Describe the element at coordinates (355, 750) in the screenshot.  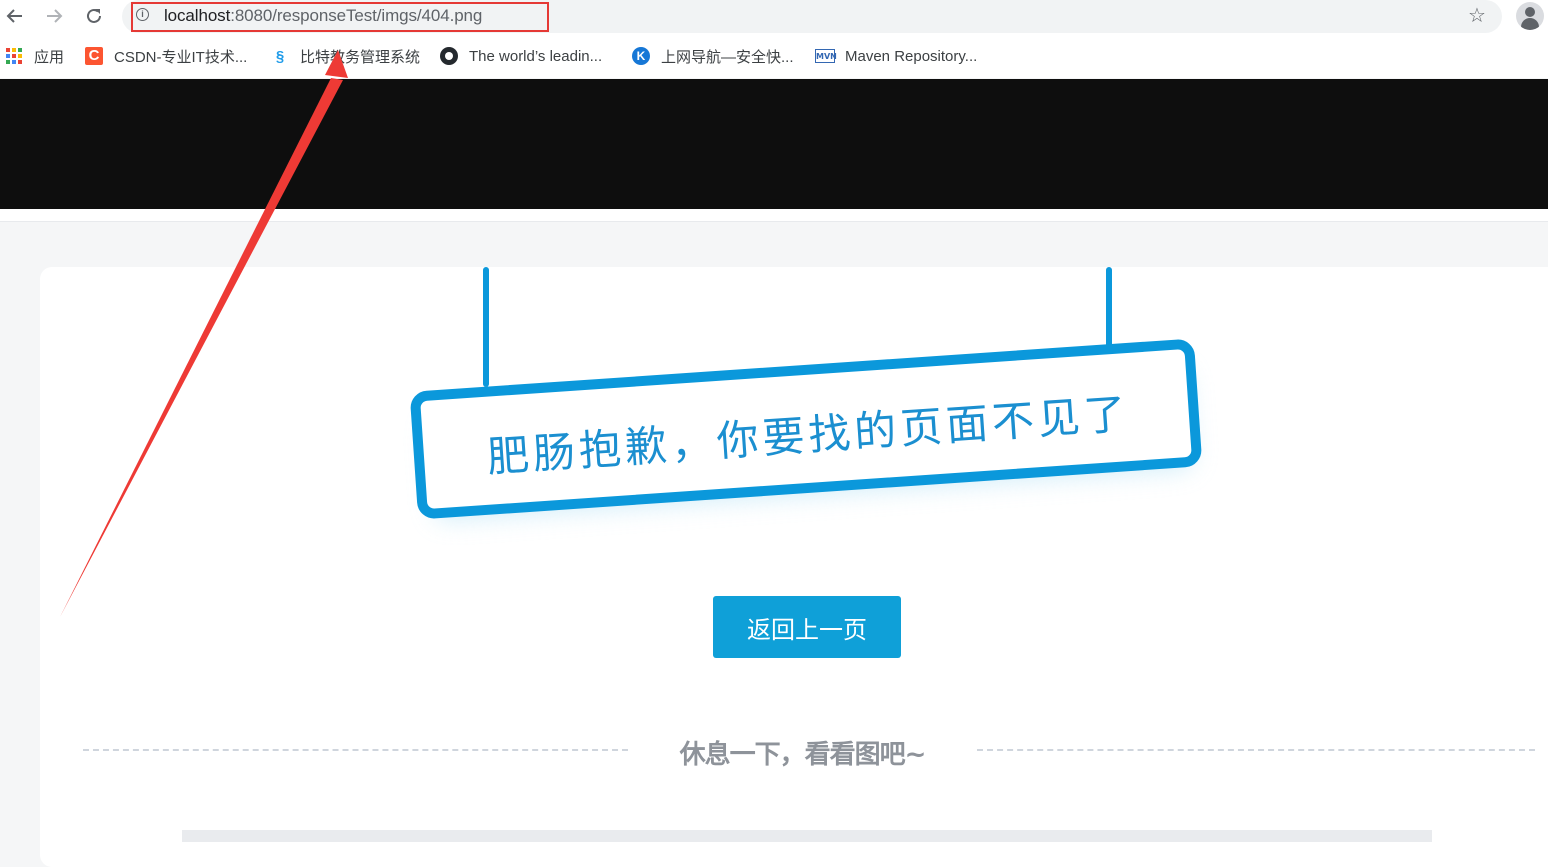
I see `dashed-divider-left` at that location.